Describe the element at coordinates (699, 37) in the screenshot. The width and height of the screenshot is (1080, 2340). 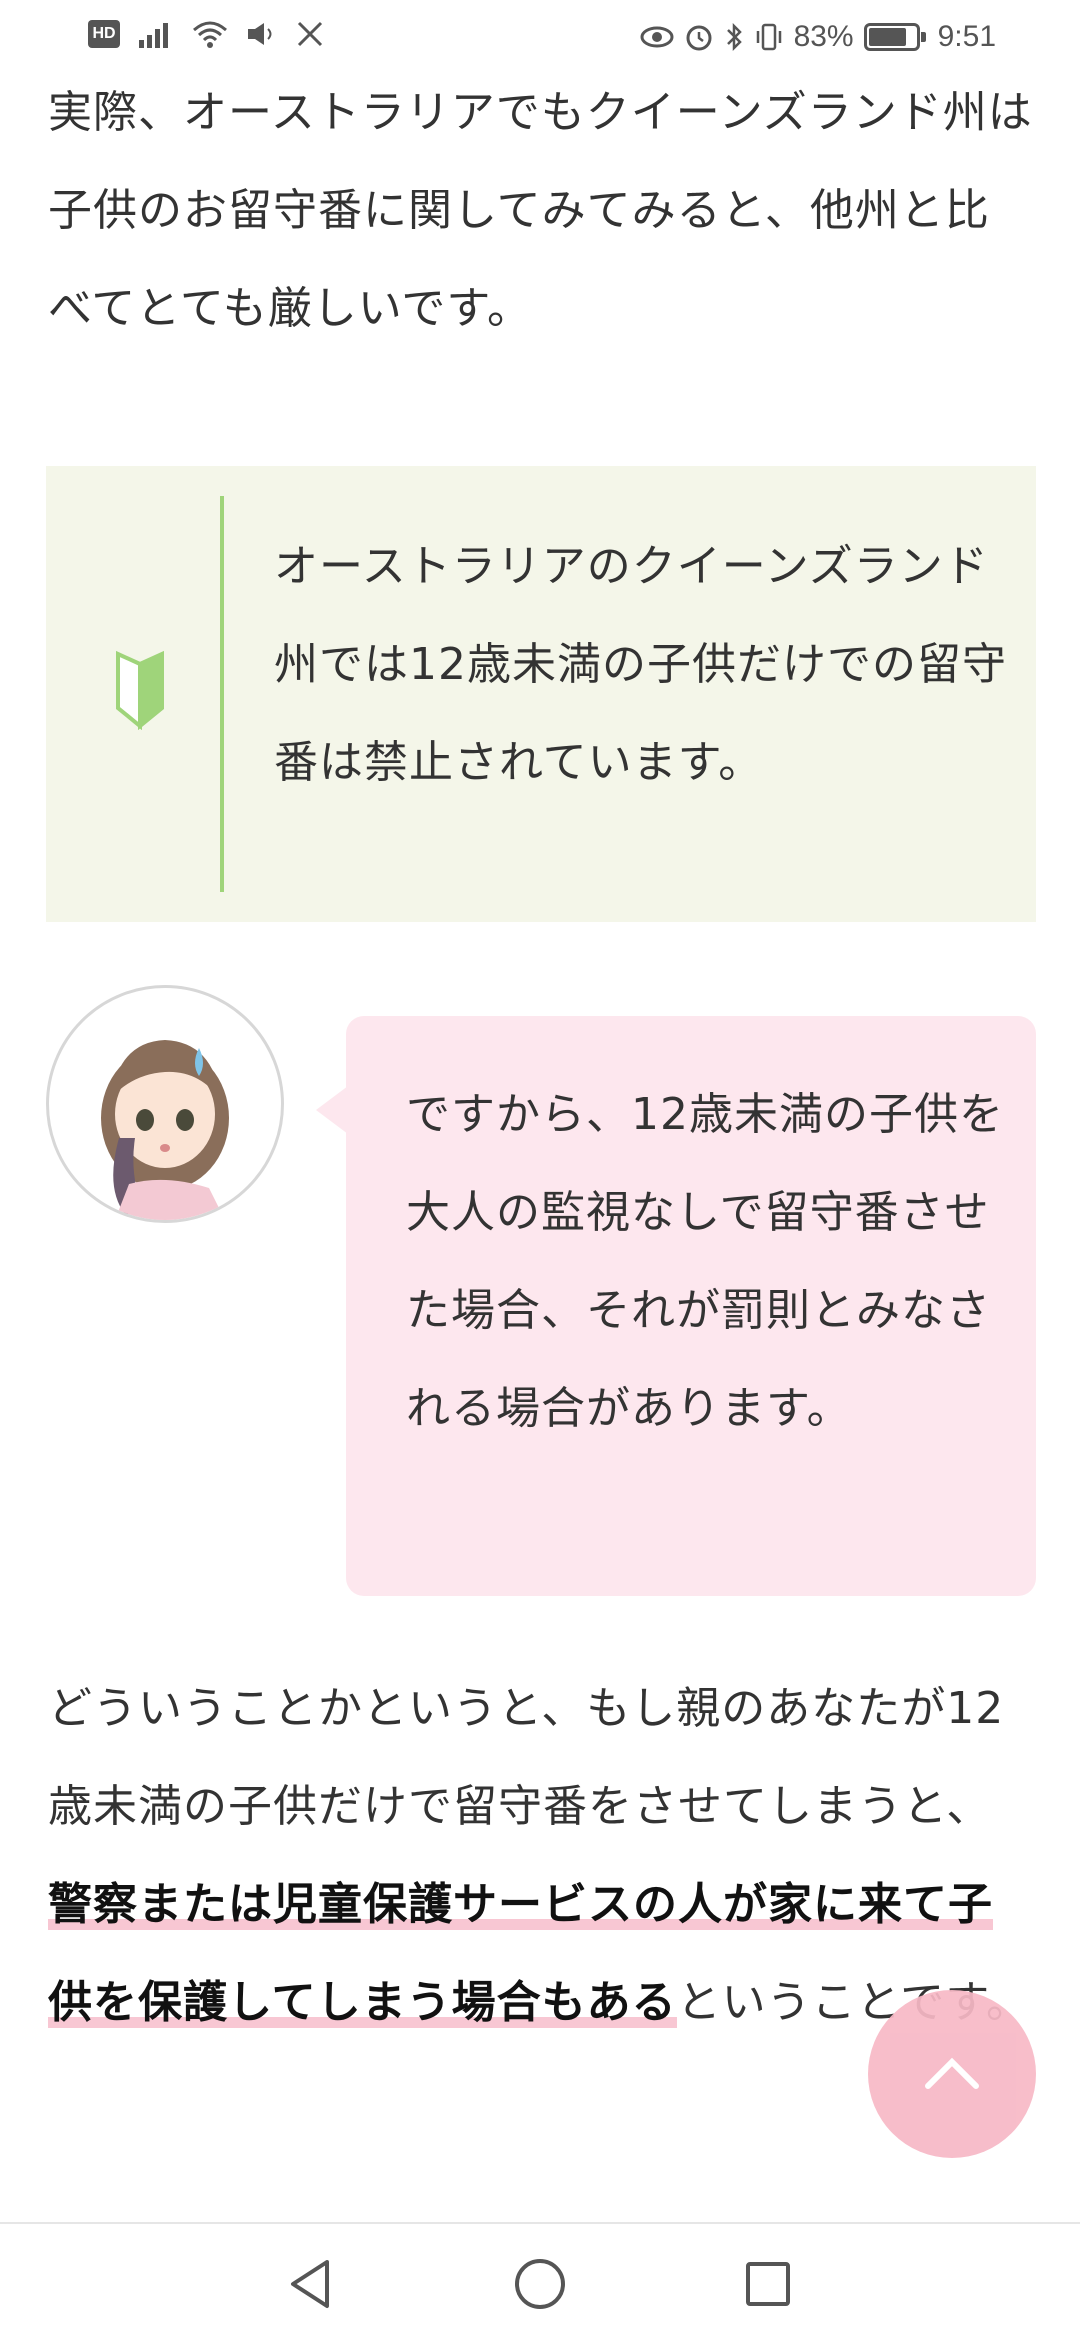
I see `alarm-icon` at that location.